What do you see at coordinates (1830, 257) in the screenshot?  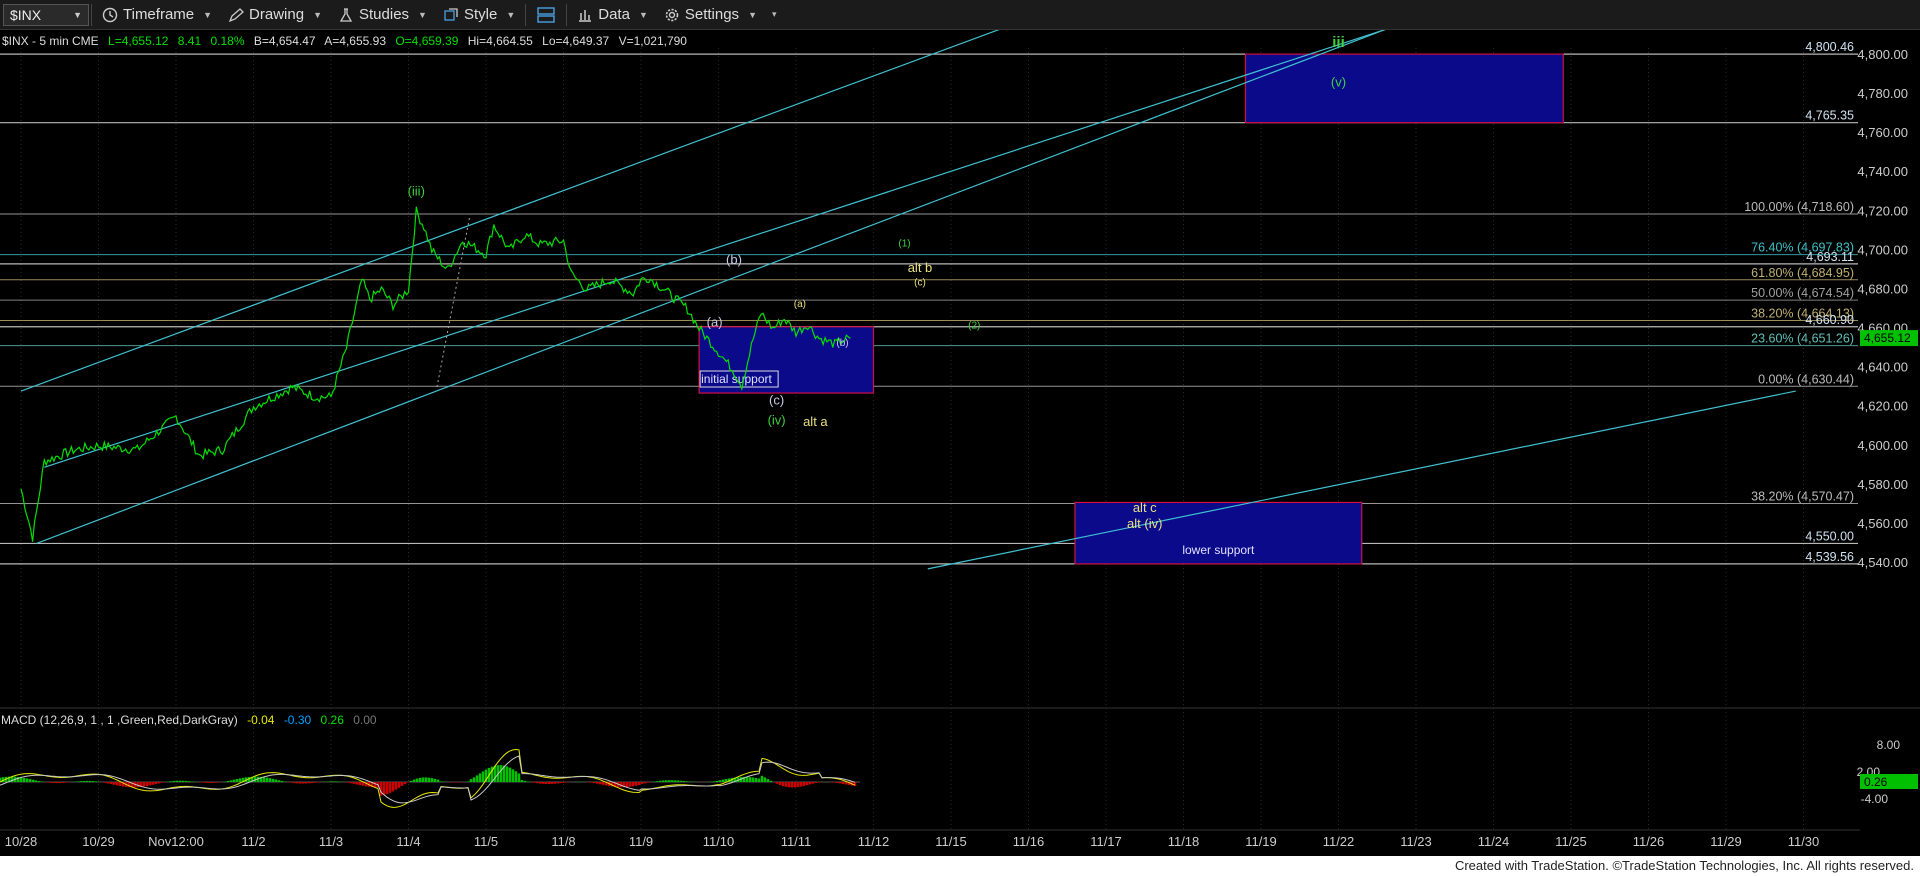 I see `level-label: 4,693.11` at bounding box center [1830, 257].